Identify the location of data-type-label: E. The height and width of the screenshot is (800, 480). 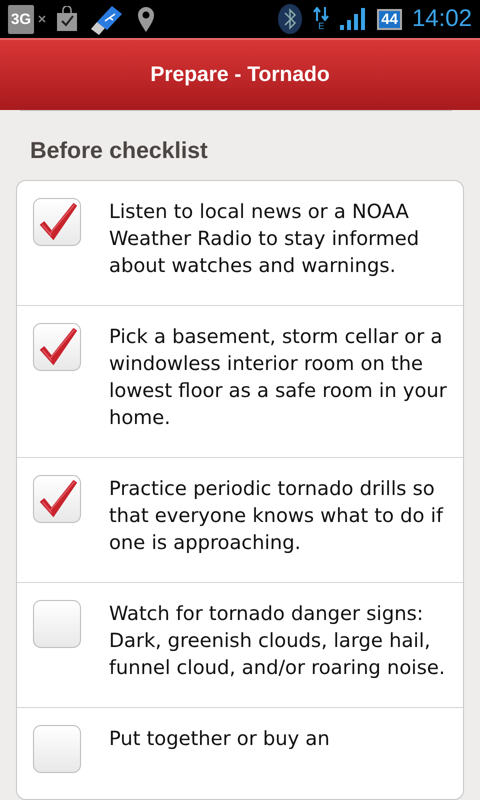
(321, 26).